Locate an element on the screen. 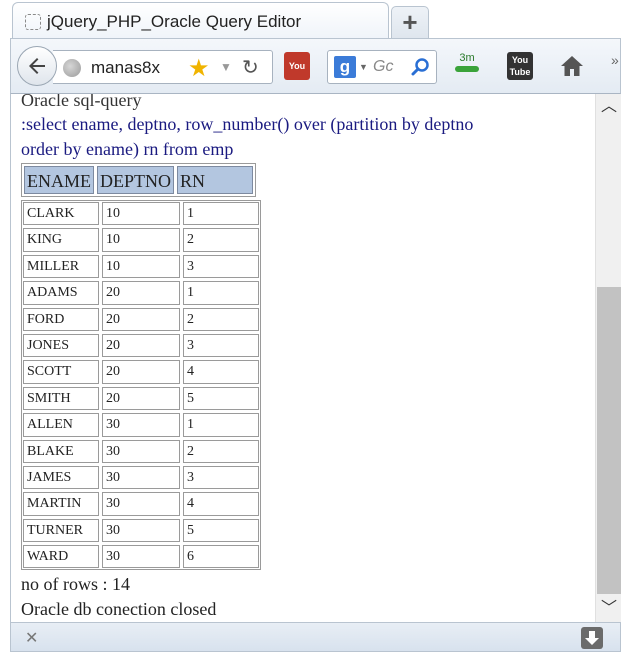 The image size is (631, 661). table-row: SMITH 20 5 is located at coordinates (141, 398).